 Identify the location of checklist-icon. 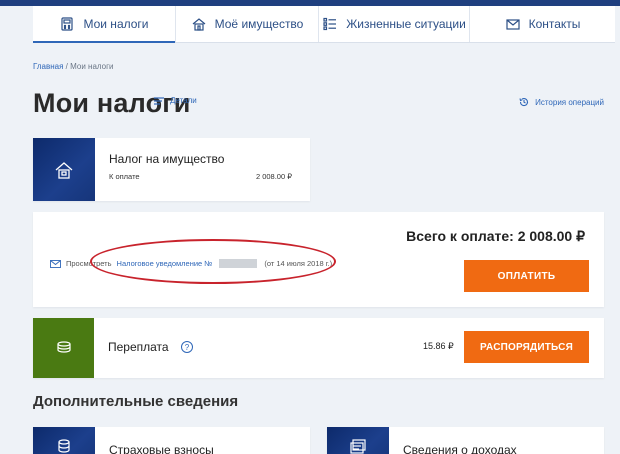
(330, 24).